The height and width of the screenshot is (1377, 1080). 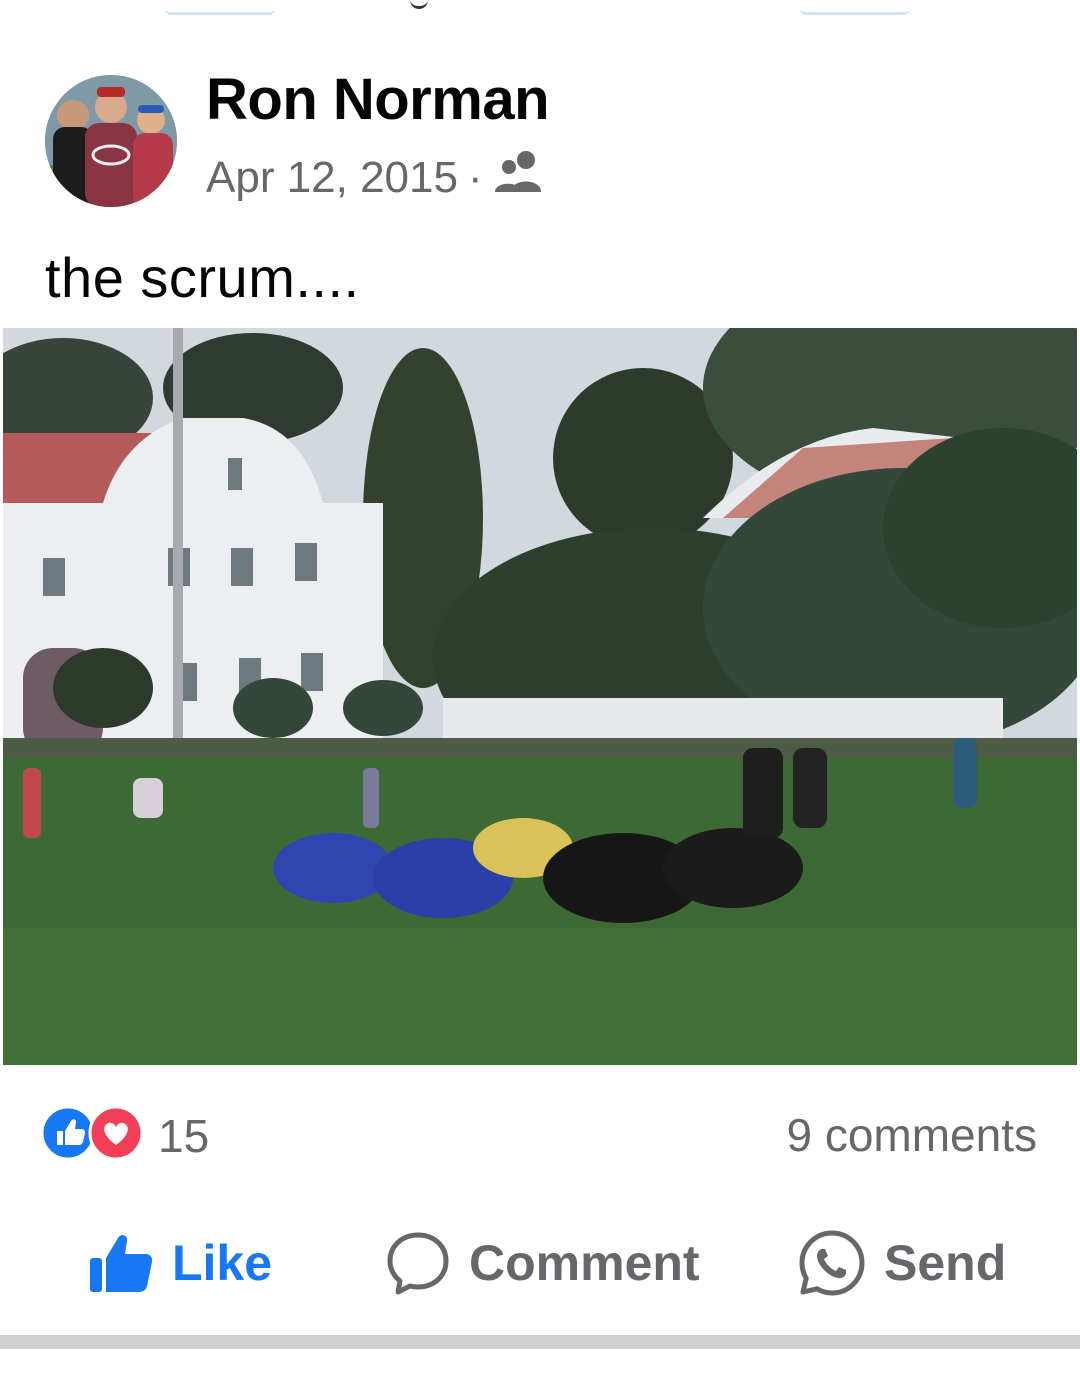 What do you see at coordinates (332, 178) in the screenshot?
I see `post-date: Apr 12, 2015` at bounding box center [332, 178].